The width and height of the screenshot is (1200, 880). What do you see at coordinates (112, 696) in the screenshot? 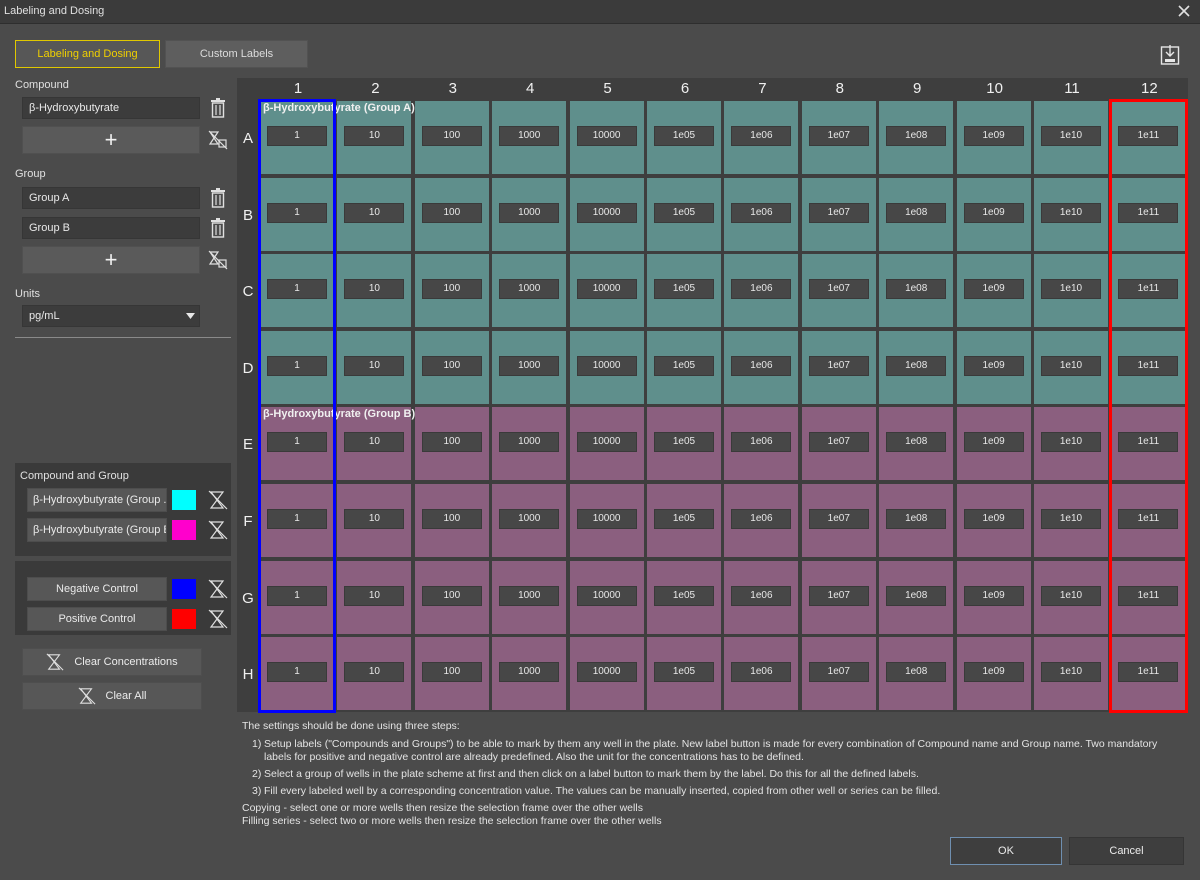
I see `clear-all-button: Clear All` at bounding box center [112, 696].